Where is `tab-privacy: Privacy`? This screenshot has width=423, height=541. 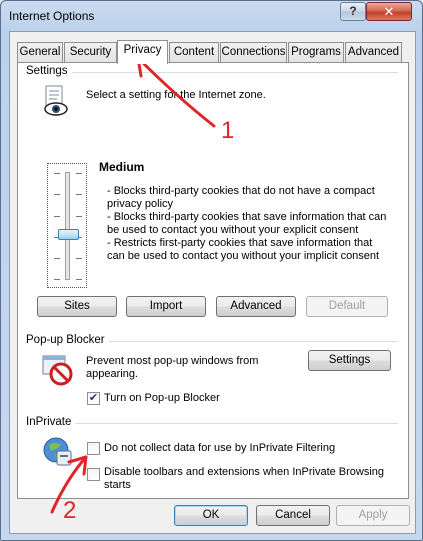 tab-privacy: Privacy is located at coordinates (142, 52).